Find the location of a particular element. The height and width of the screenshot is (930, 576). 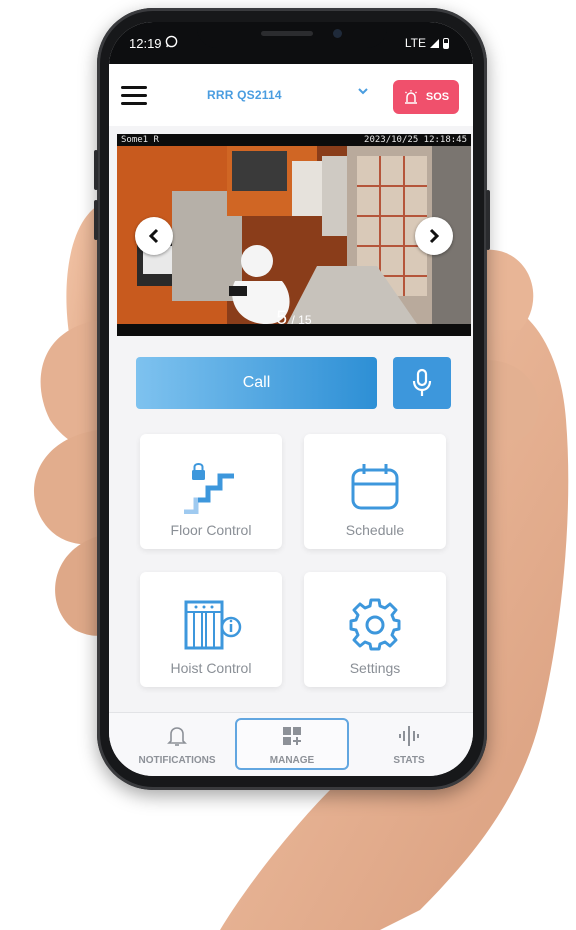

waveform-icon is located at coordinates (409, 736).